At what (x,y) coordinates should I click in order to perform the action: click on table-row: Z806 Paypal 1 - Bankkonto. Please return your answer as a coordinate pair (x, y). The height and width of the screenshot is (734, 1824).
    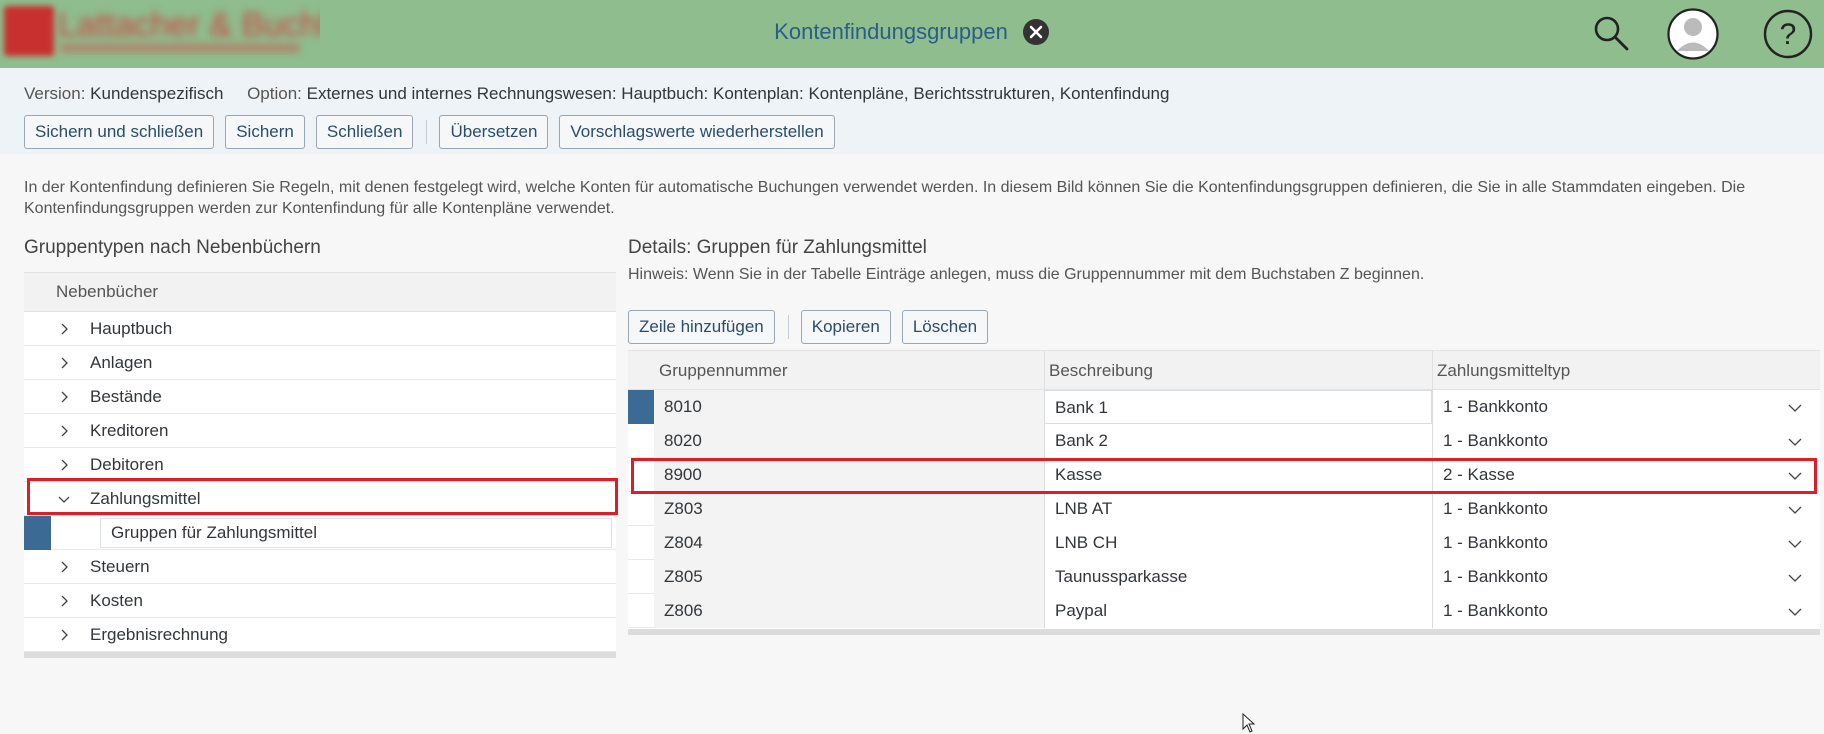
    Looking at the image, I should click on (1224, 611).